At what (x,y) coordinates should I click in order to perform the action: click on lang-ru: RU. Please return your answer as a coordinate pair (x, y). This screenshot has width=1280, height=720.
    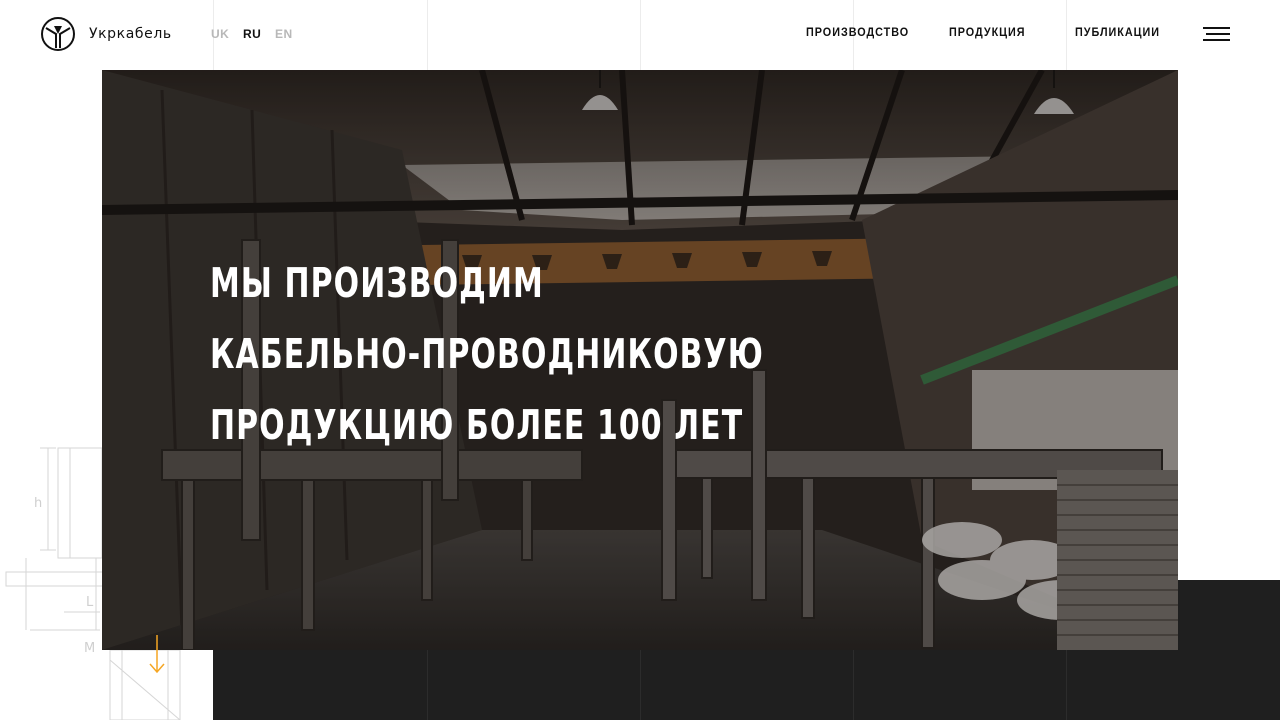
    Looking at the image, I should click on (252, 34).